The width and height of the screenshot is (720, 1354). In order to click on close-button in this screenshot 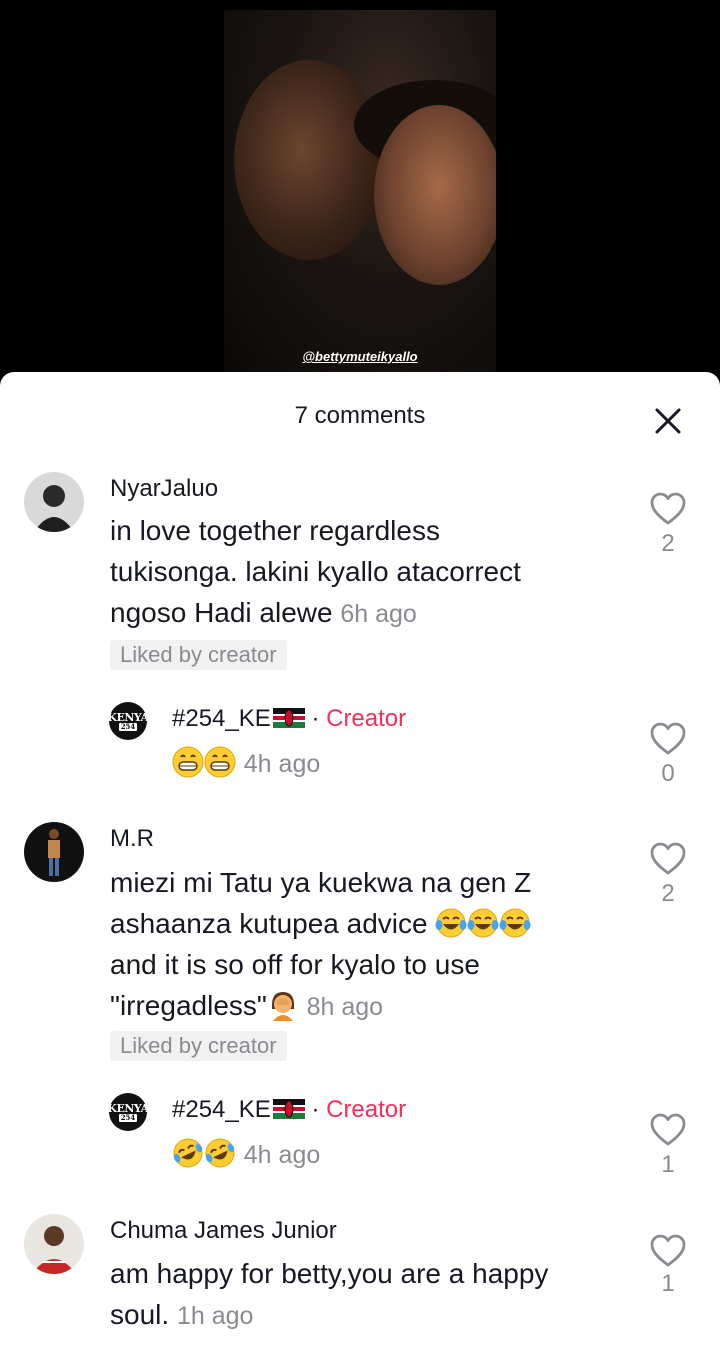, I will do `click(668, 421)`.